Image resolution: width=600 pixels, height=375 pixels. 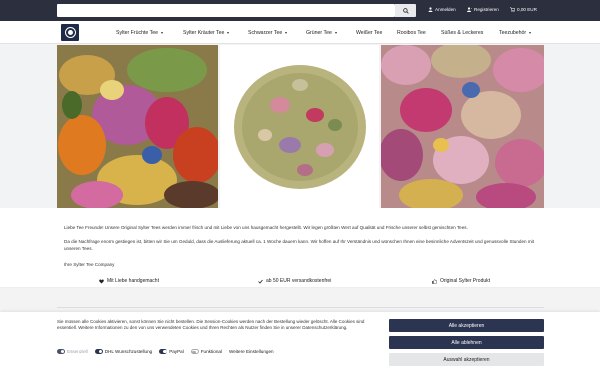 I want to click on search-icon, so click(x=405, y=10).